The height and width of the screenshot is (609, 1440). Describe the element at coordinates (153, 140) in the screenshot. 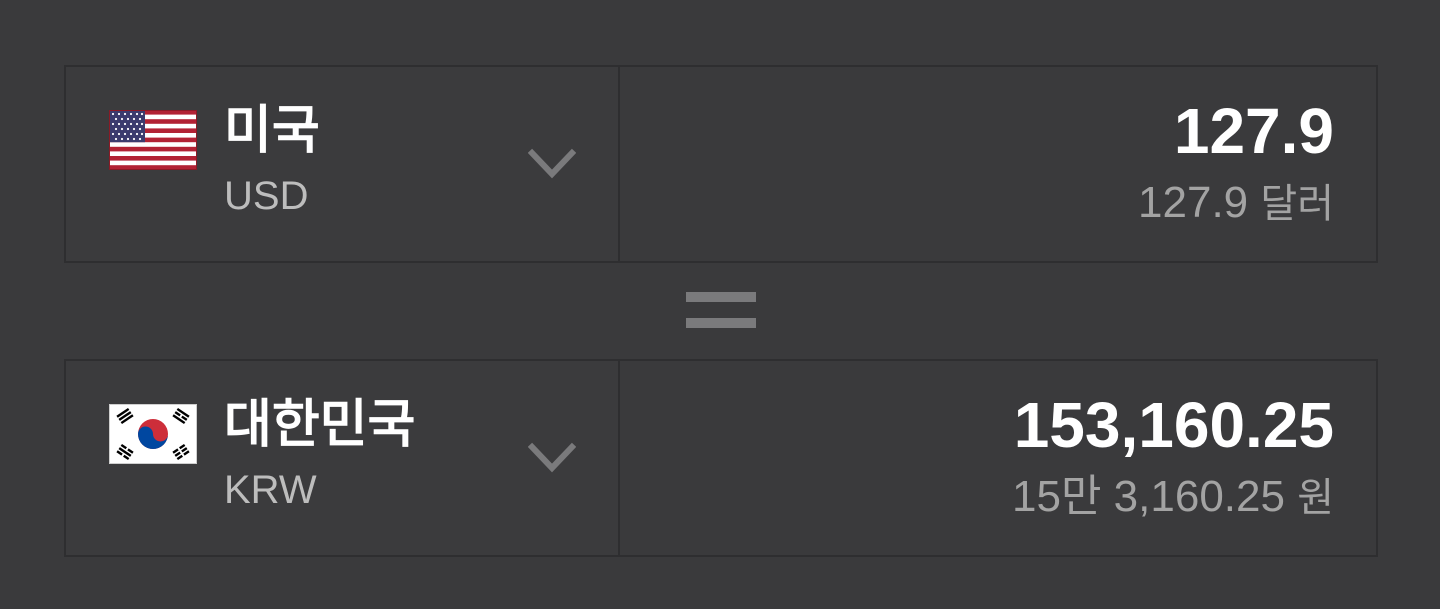

I see `us-flag-icon` at that location.